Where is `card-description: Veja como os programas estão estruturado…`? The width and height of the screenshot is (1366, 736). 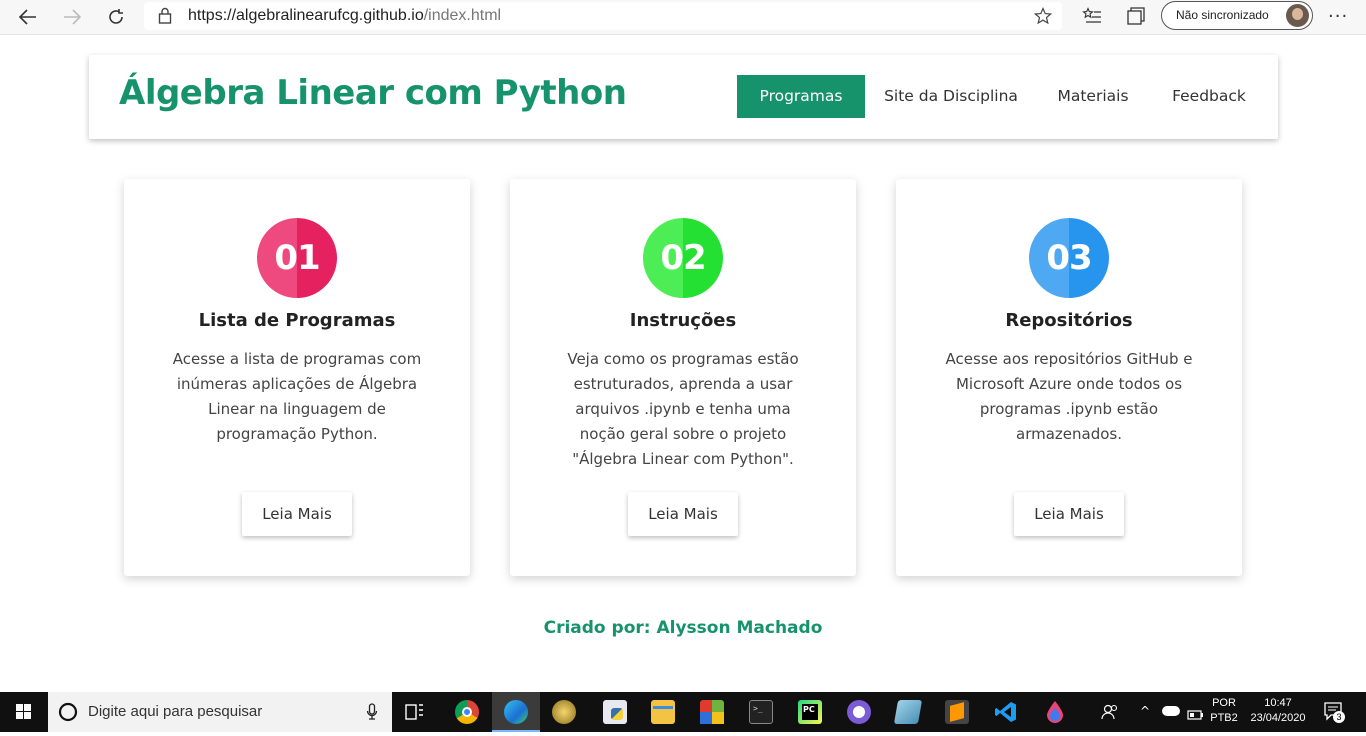 card-description: Veja como os programas estão estruturado… is located at coordinates (683, 409).